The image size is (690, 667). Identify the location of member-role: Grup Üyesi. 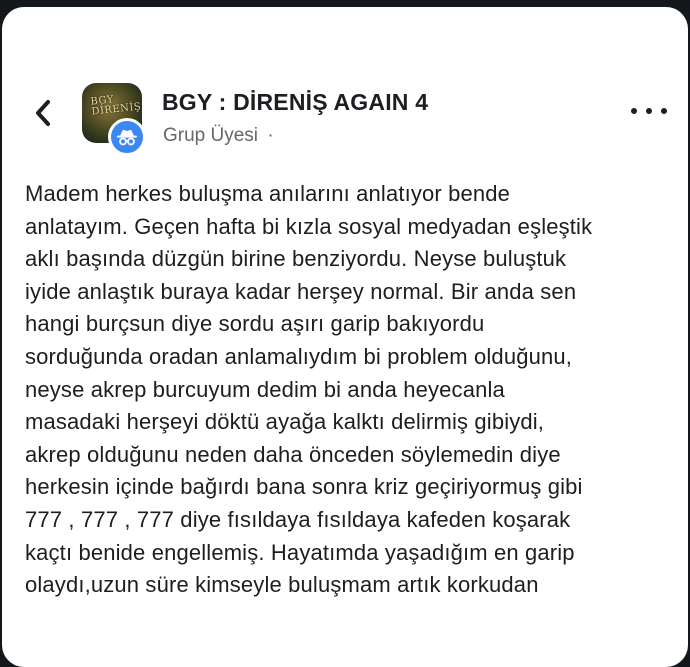
(211, 135).